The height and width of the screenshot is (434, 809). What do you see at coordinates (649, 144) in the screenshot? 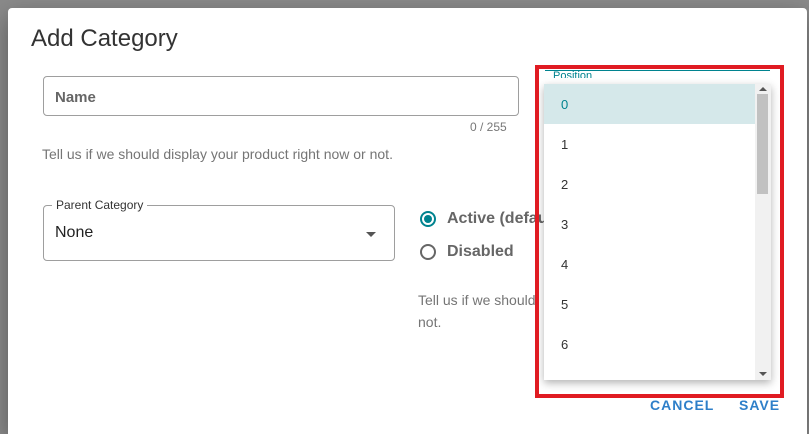
I see `position-option: 1` at bounding box center [649, 144].